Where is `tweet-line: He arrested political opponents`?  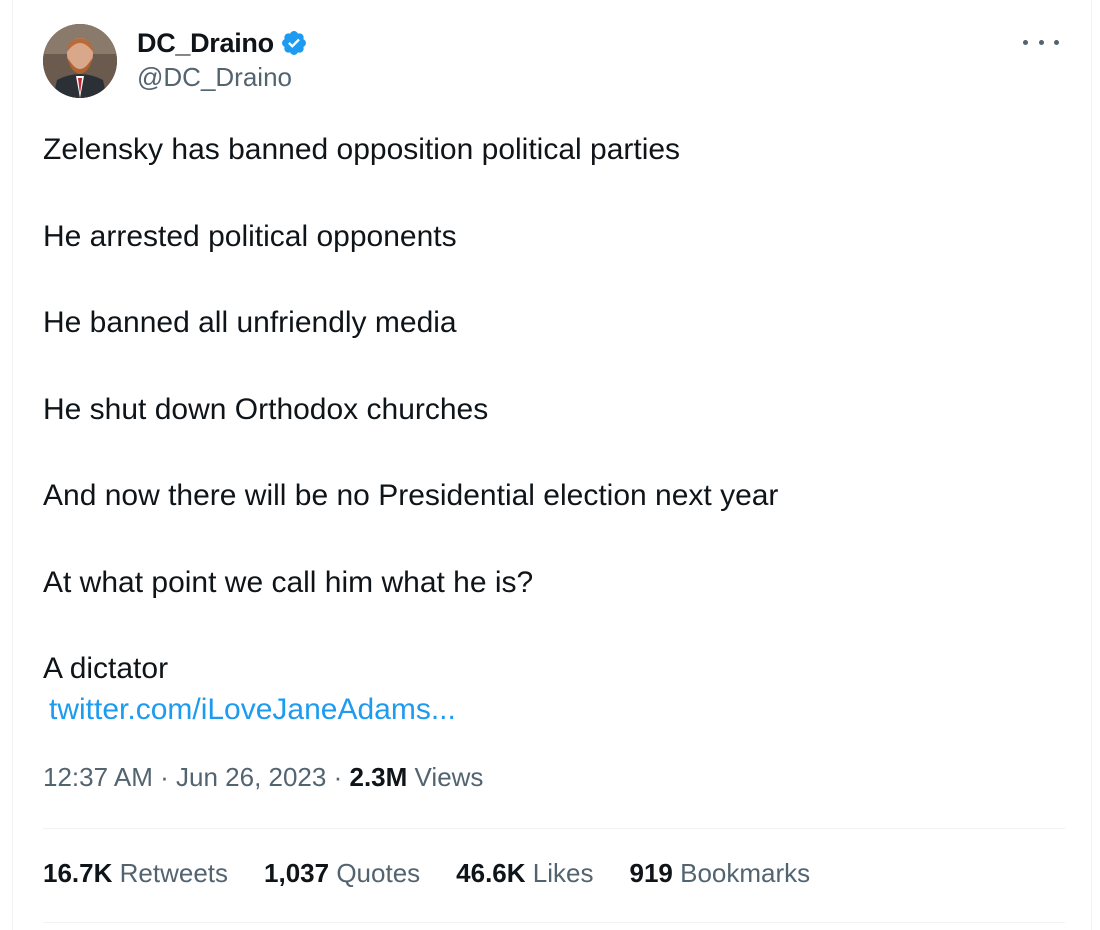
tweet-line: He arrested political opponents is located at coordinates (250, 236).